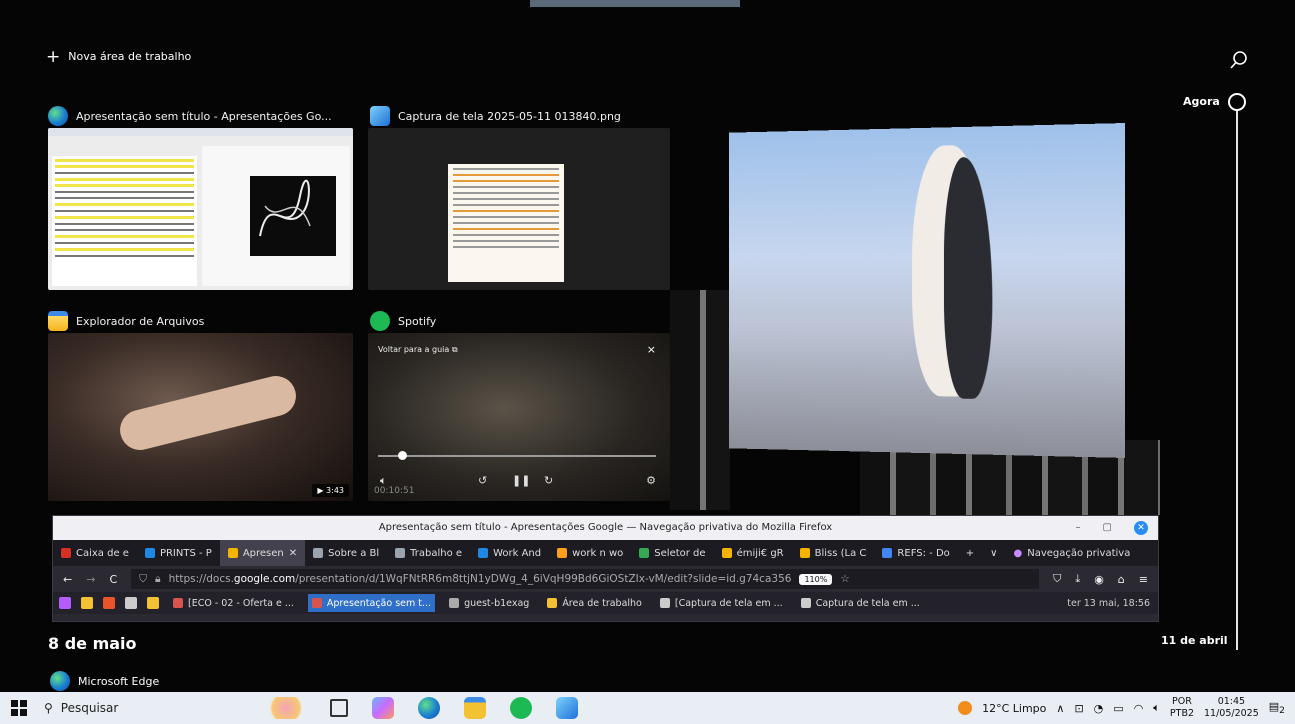 The width and height of the screenshot is (1295, 724). What do you see at coordinates (993, 553) in the screenshot?
I see `tab-list-chevron-down-icon: ∨` at bounding box center [993, 553].